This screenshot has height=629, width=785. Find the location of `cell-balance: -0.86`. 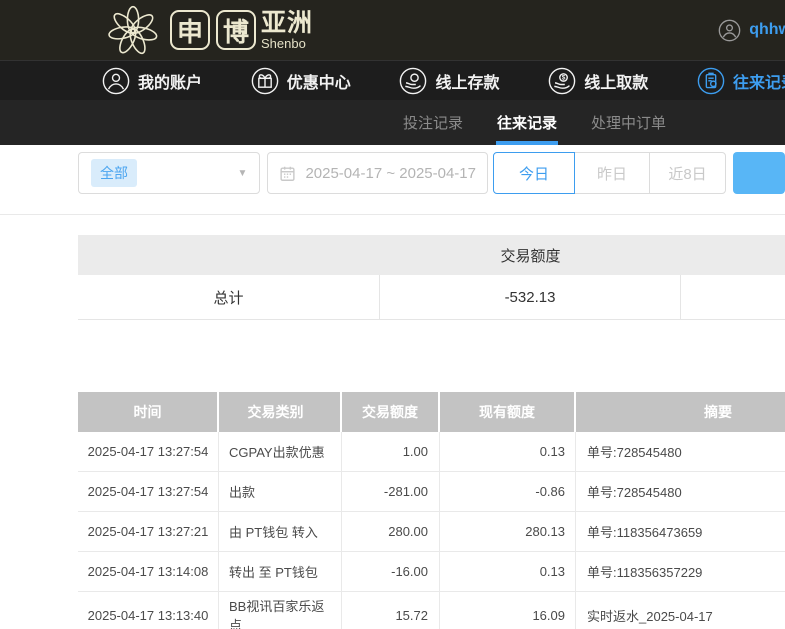

cell-balance: -0.86 is located at coordinates (508, 491).